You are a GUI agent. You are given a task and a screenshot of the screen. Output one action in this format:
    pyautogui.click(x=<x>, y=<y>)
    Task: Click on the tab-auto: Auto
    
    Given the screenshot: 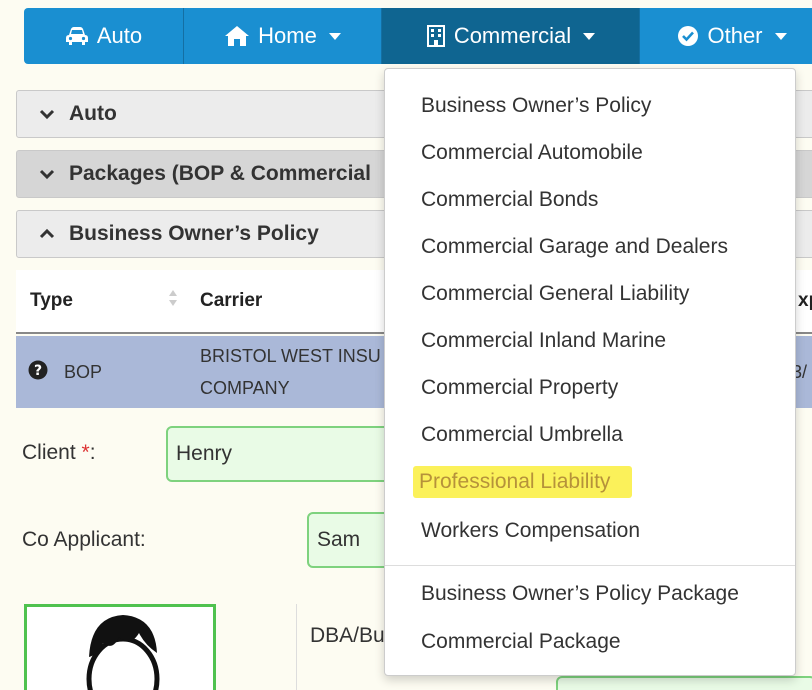 What is the action you would take?
    pyautogui.click(x=104, y=36)
    